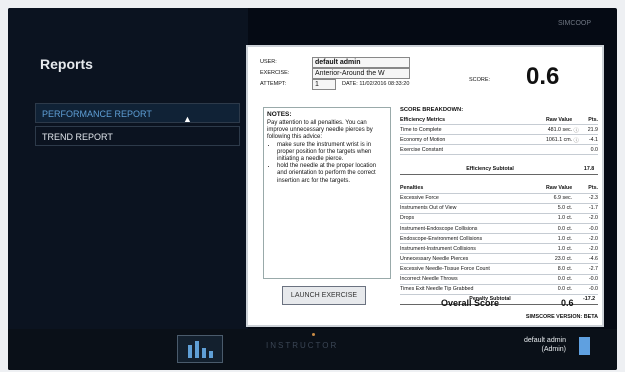 The height and width of the screenshot is (372, 625). I want to click on bar-chart-icon, so click(200, 349).